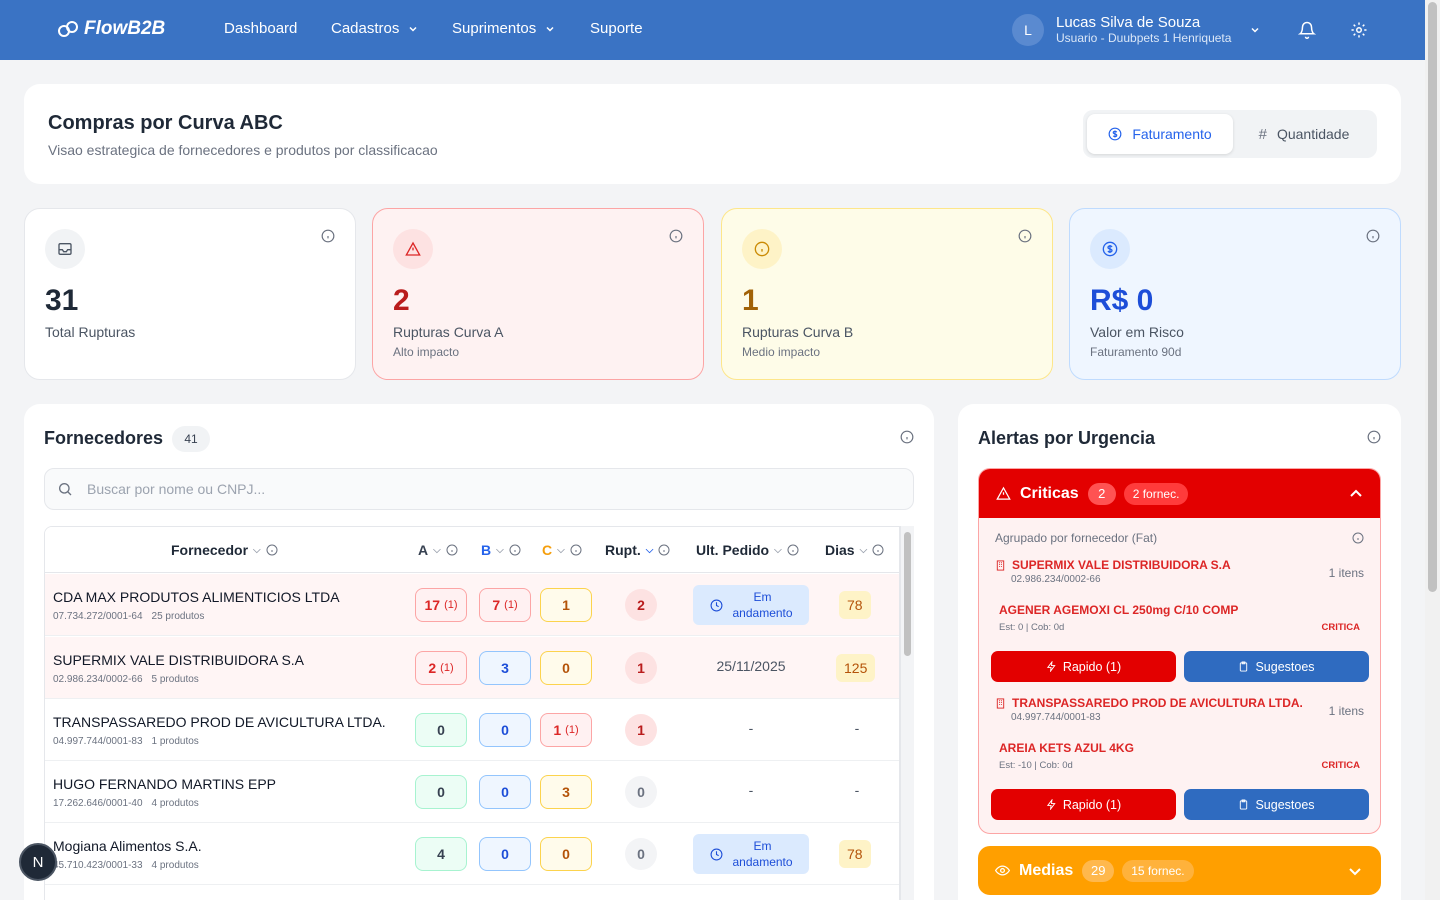  Describe the element at coordinates (1118, 610) in the screenshot. I see `alert-product-name: AGENER AGEMOXI CL 250mg C/10 COMP` at that location.